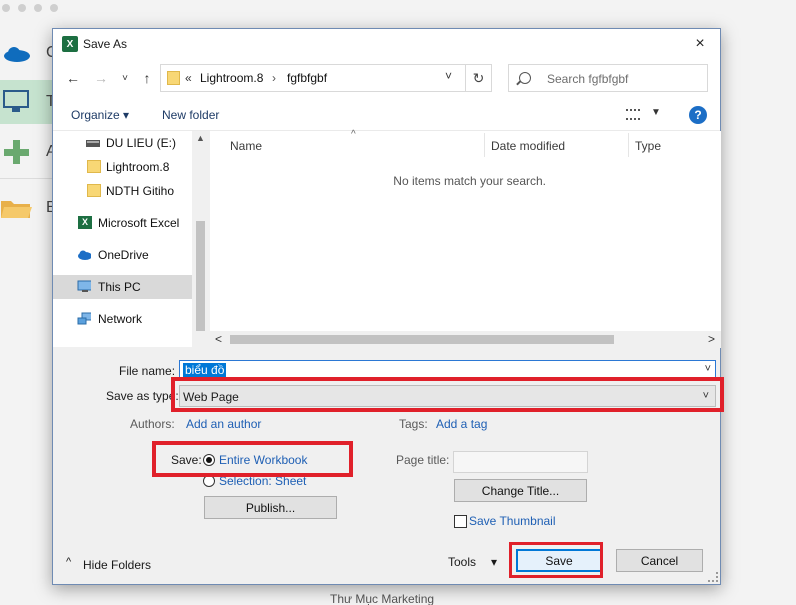 The width and height of the screenshot is (796, 605). Describe the element at coordinates (659, 560) in the screenshot. I see `cancel-button: Cancel` at that location.